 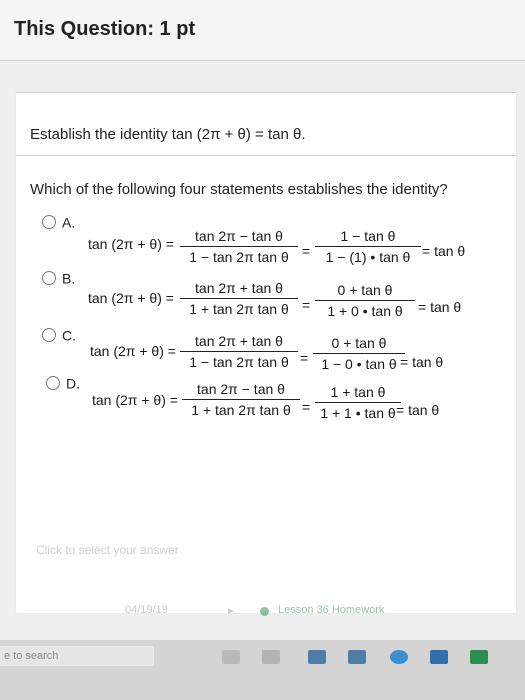 I want to click on option-a-fraction-2: 1 − tan θ 1 − (1) • tan θ, so click(x=368, y=246).